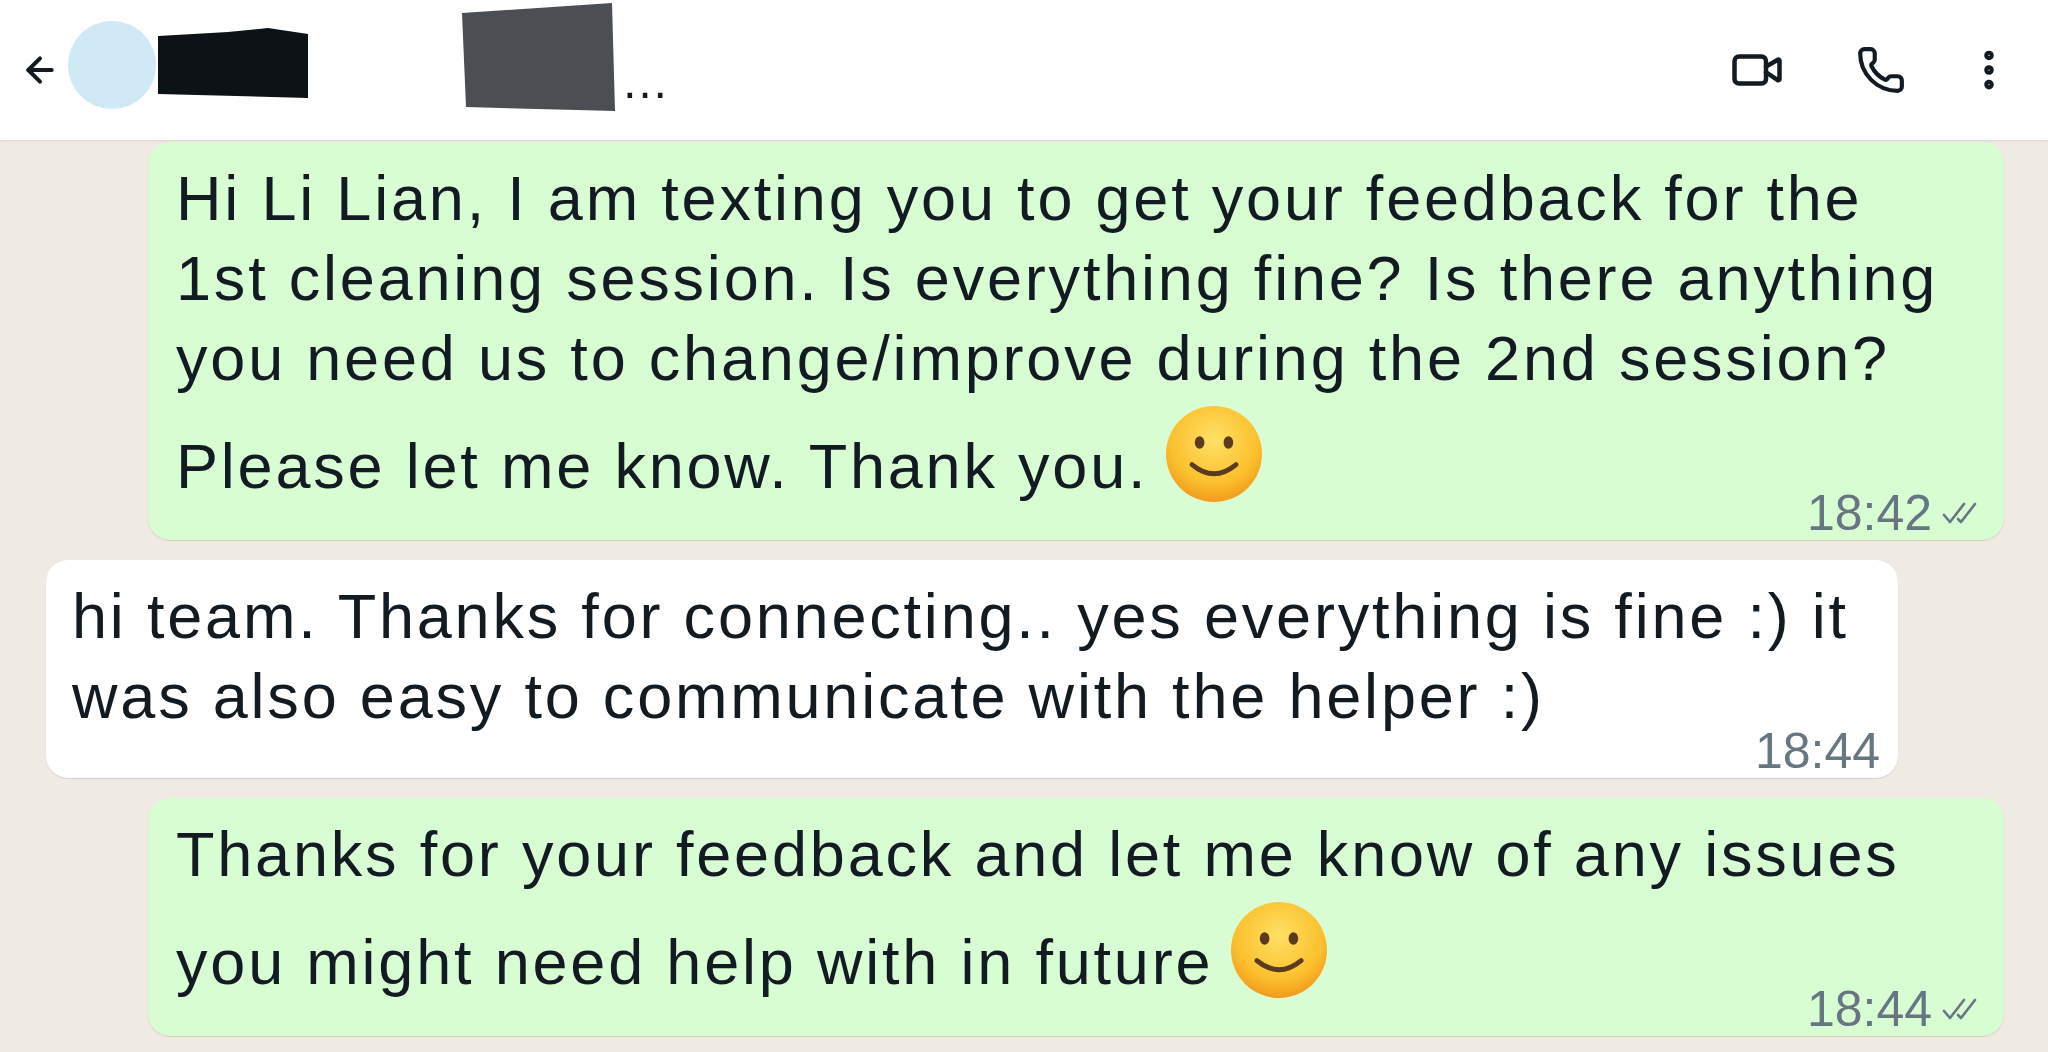 The width and height of the screenshot is (2048, 1052). I want to click on message-time: 18:44, so click(1817, 751).